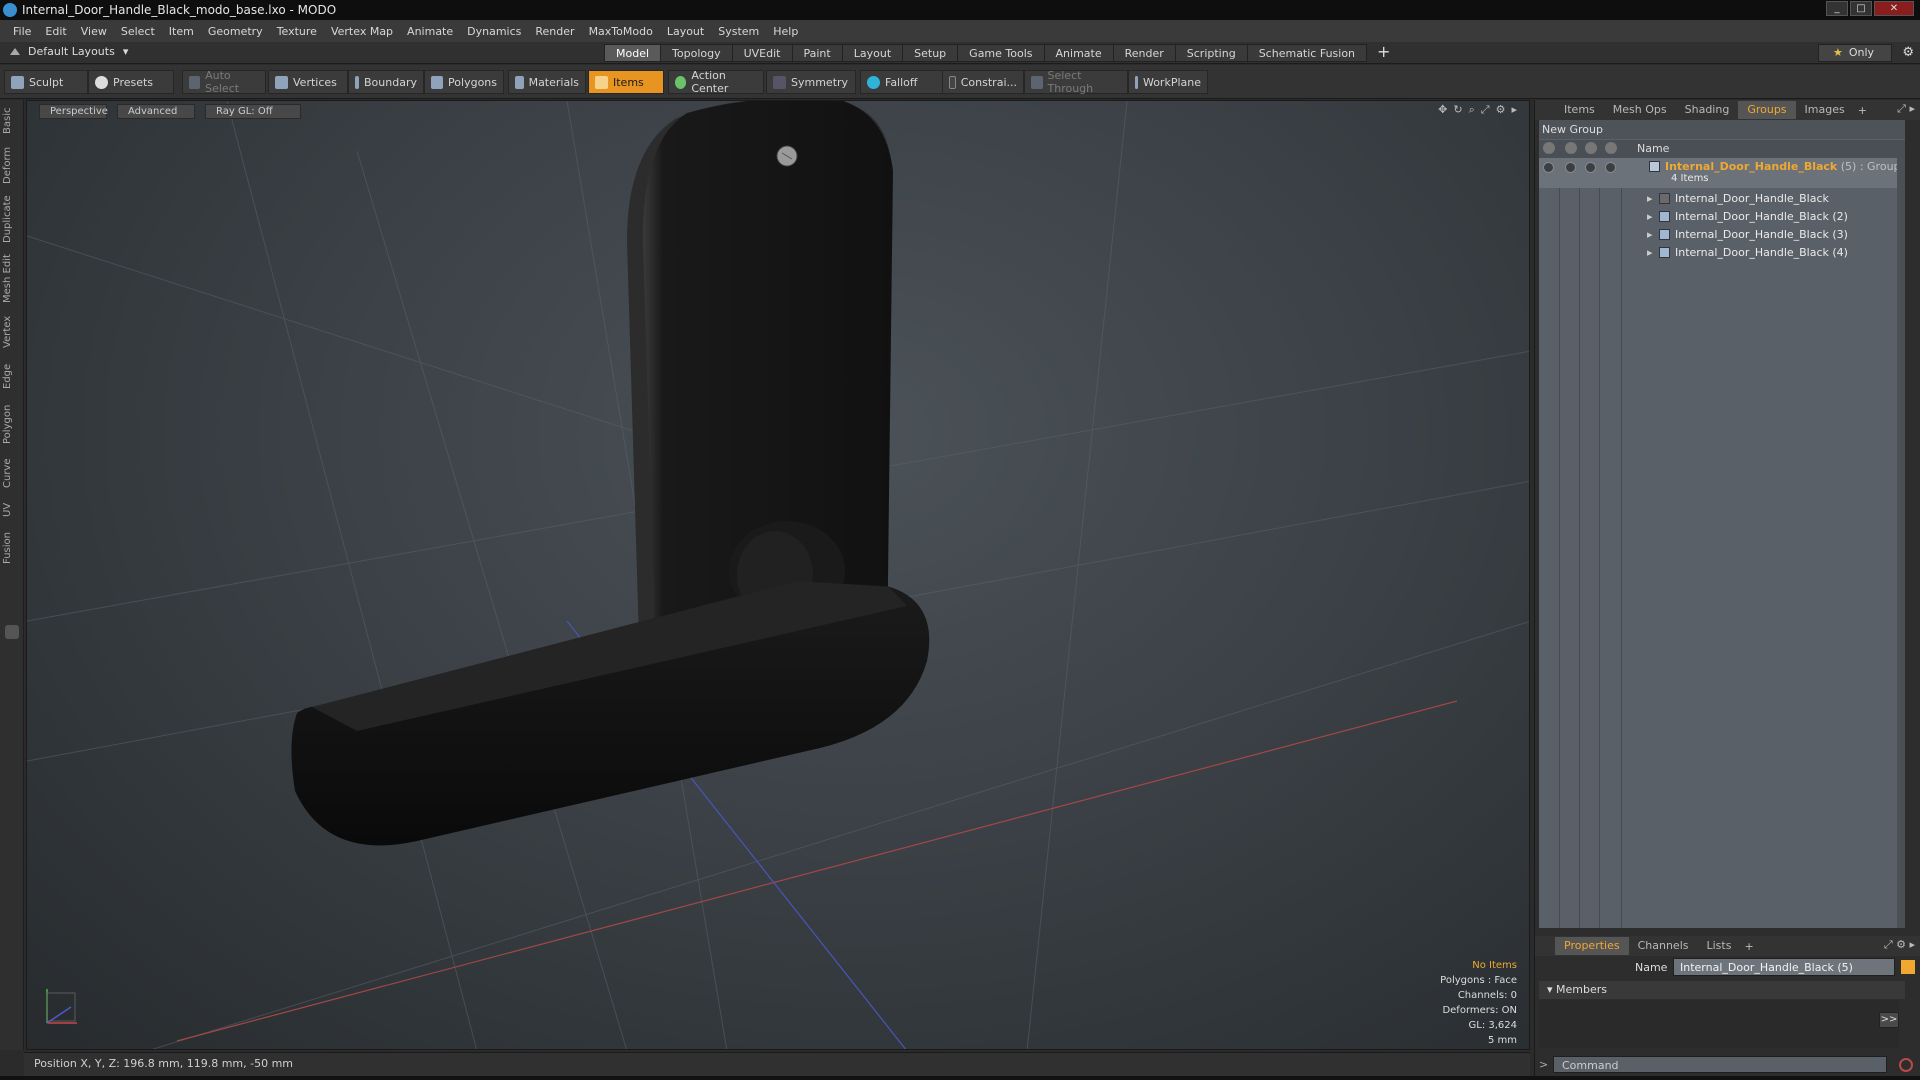  What do you see at coordinates (1899, 945) in the screenshot?
I see `props-expand-icon: ⤢ ⚙ ▸` at bounding box center [1899, 945].